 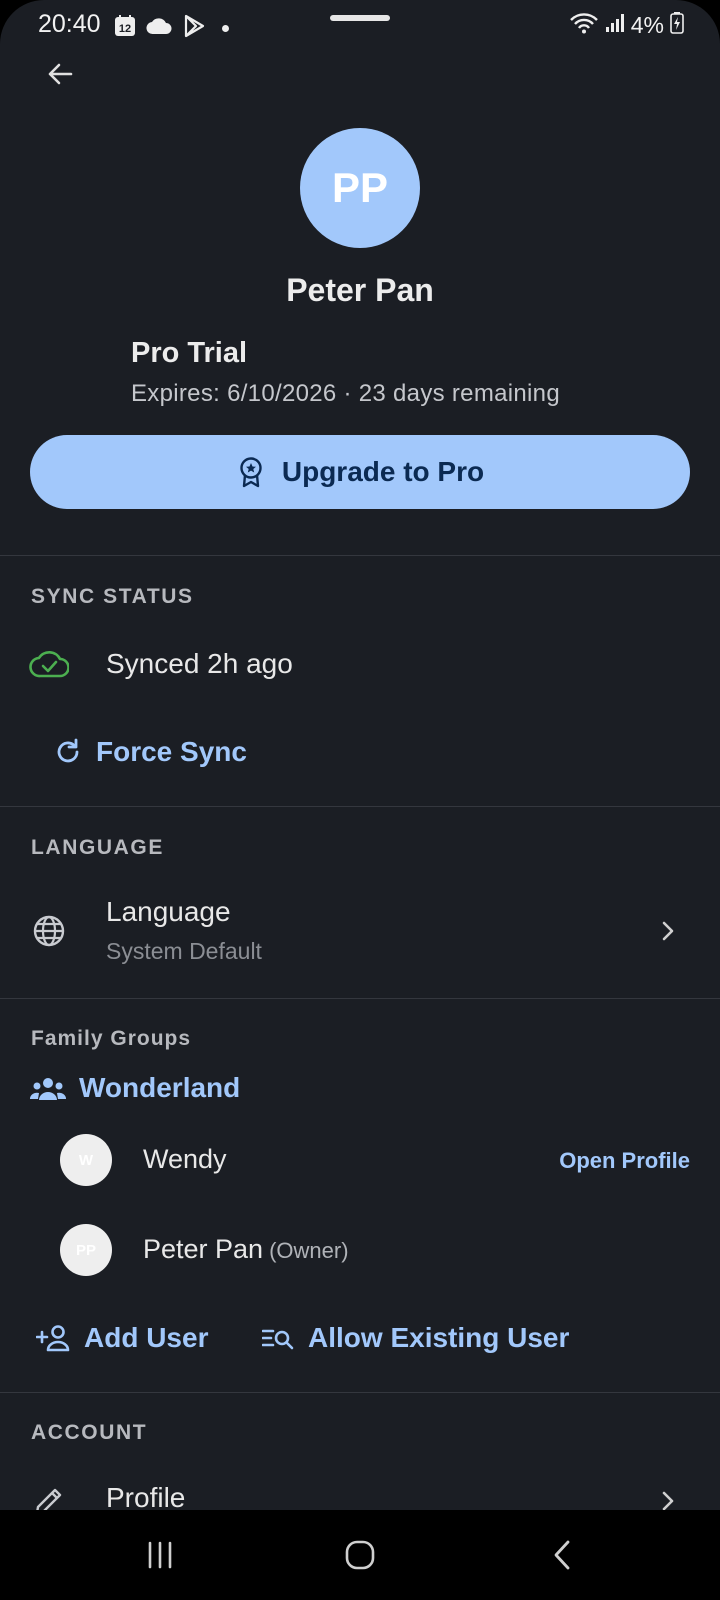 What do you see at coordinates (171, 751) in the screenshot?
I see `force-sync-label: Force Sync` at bounding box center [171, 751].